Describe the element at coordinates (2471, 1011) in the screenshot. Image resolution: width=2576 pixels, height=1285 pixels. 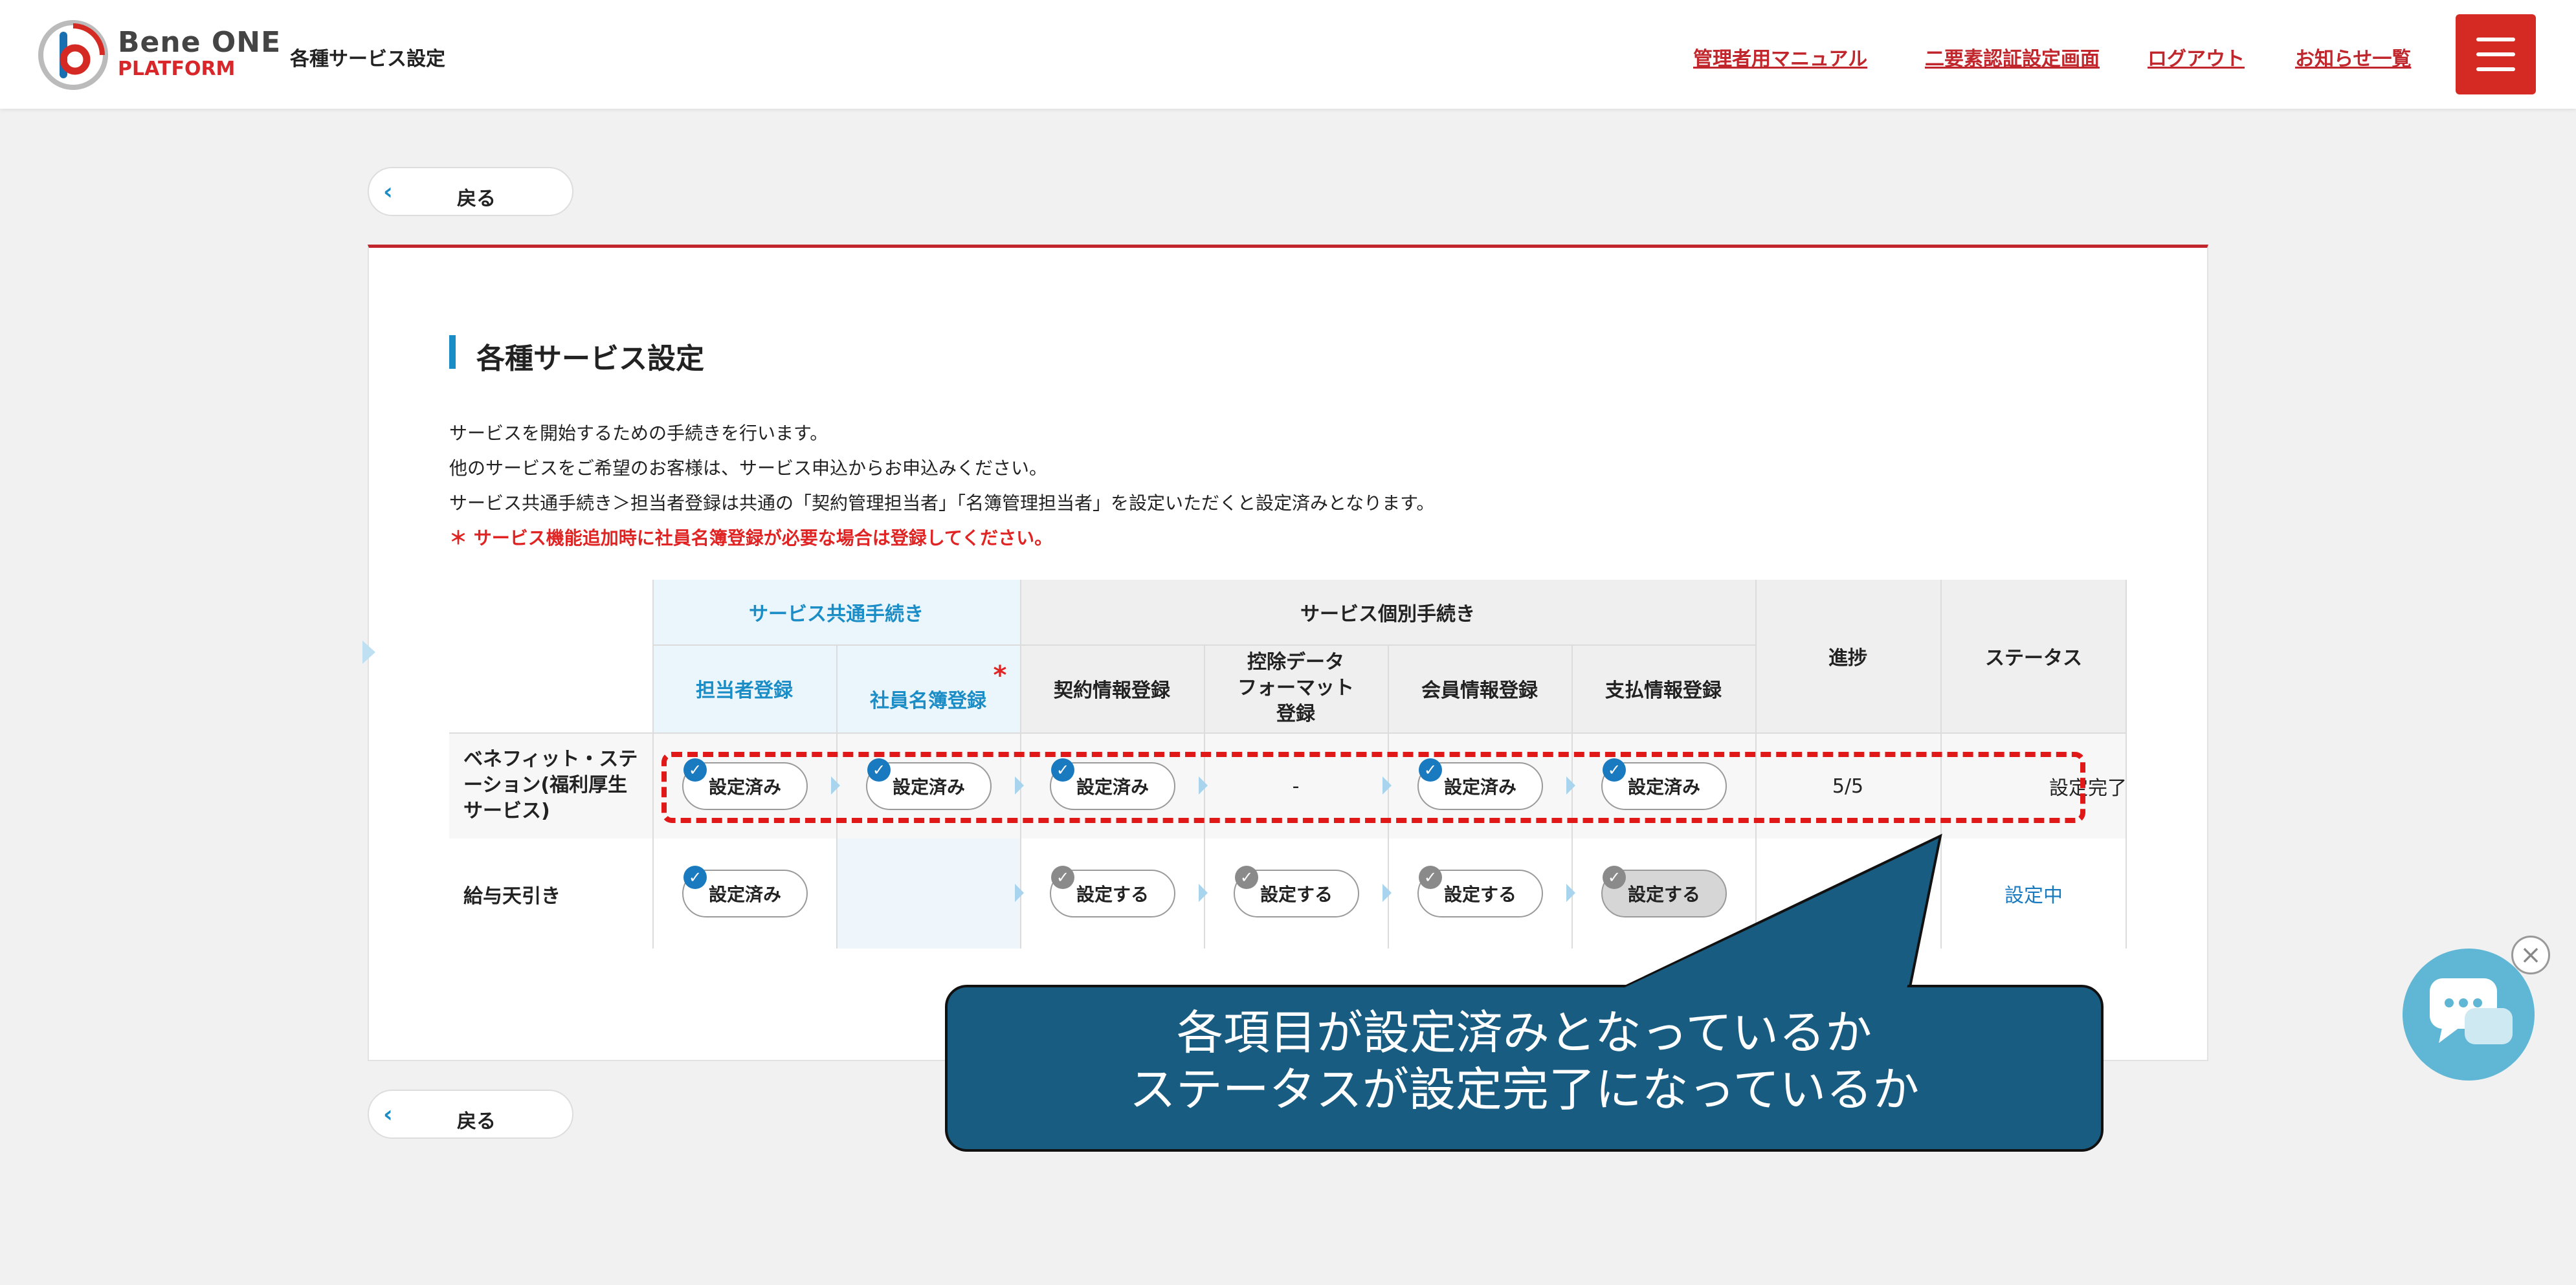
I see `chat-bubble-icon` at that location.